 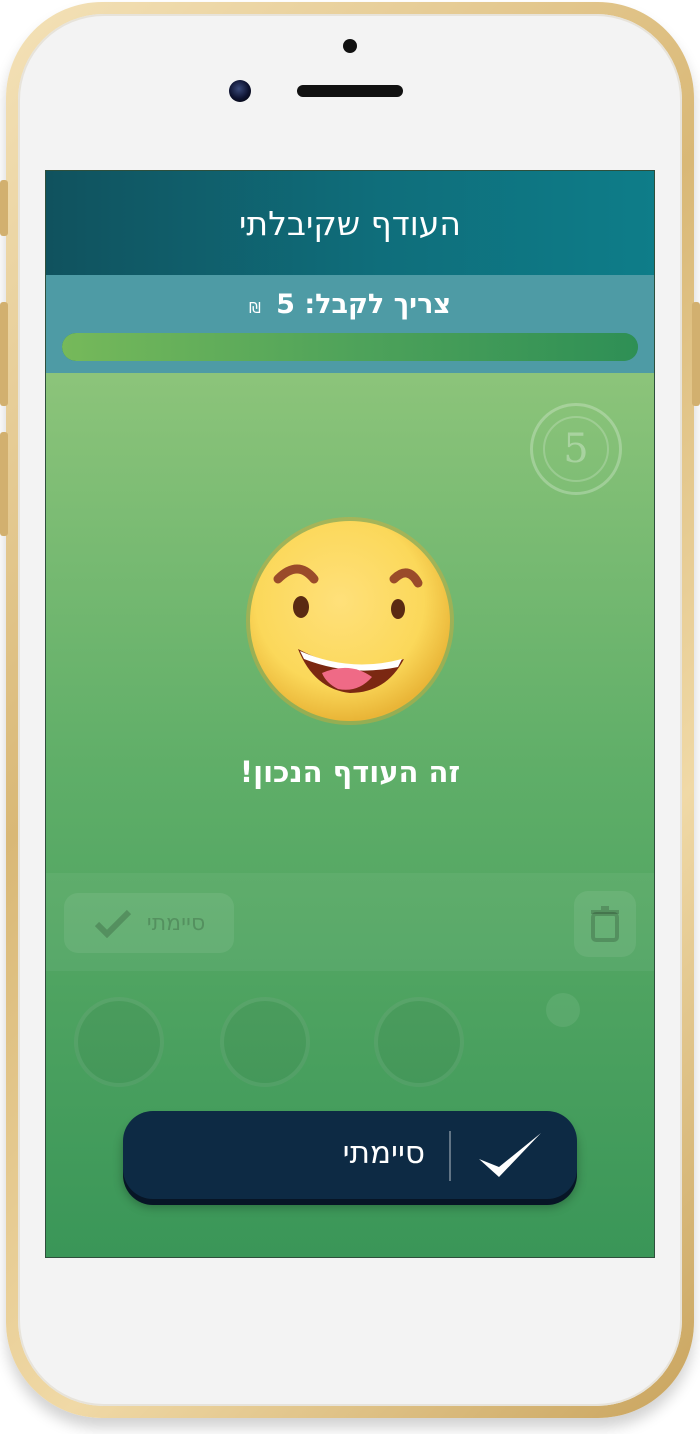 I want to click on background-money-row, so click(x=350, y=1048).